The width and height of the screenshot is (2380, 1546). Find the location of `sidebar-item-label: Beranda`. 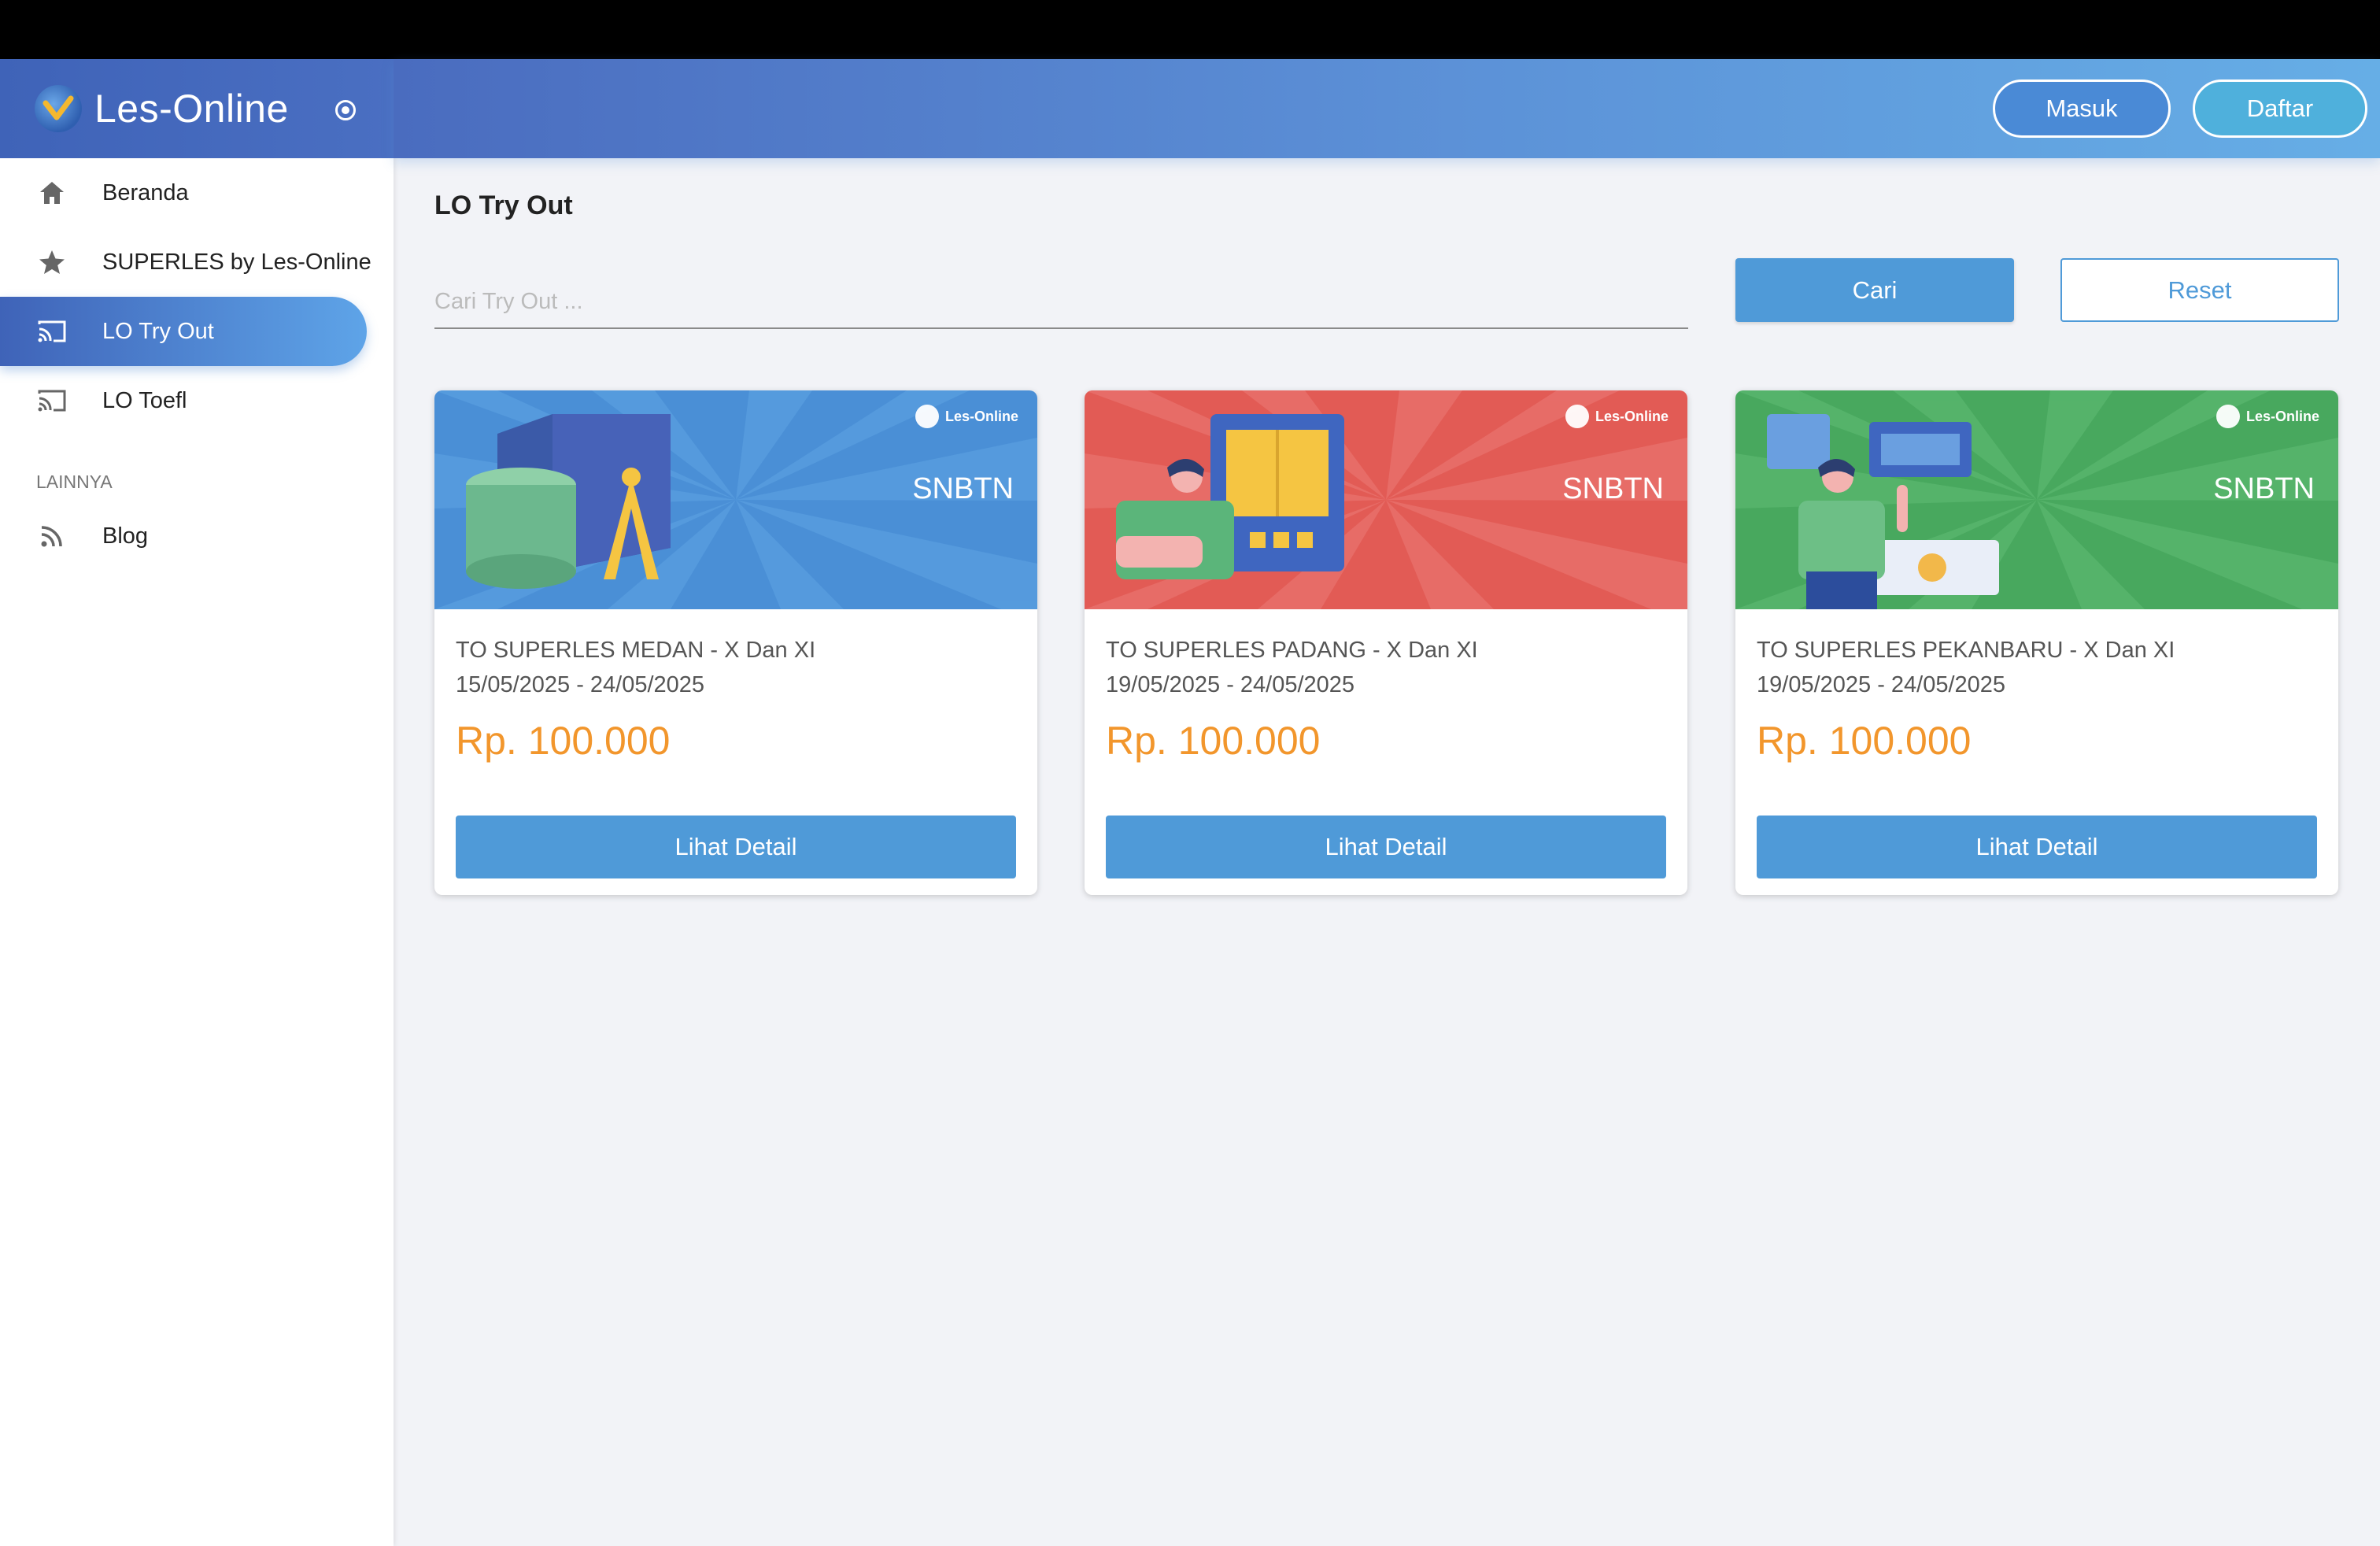

sidebar-item-label: Beranda is located at coordinates (145, 192).